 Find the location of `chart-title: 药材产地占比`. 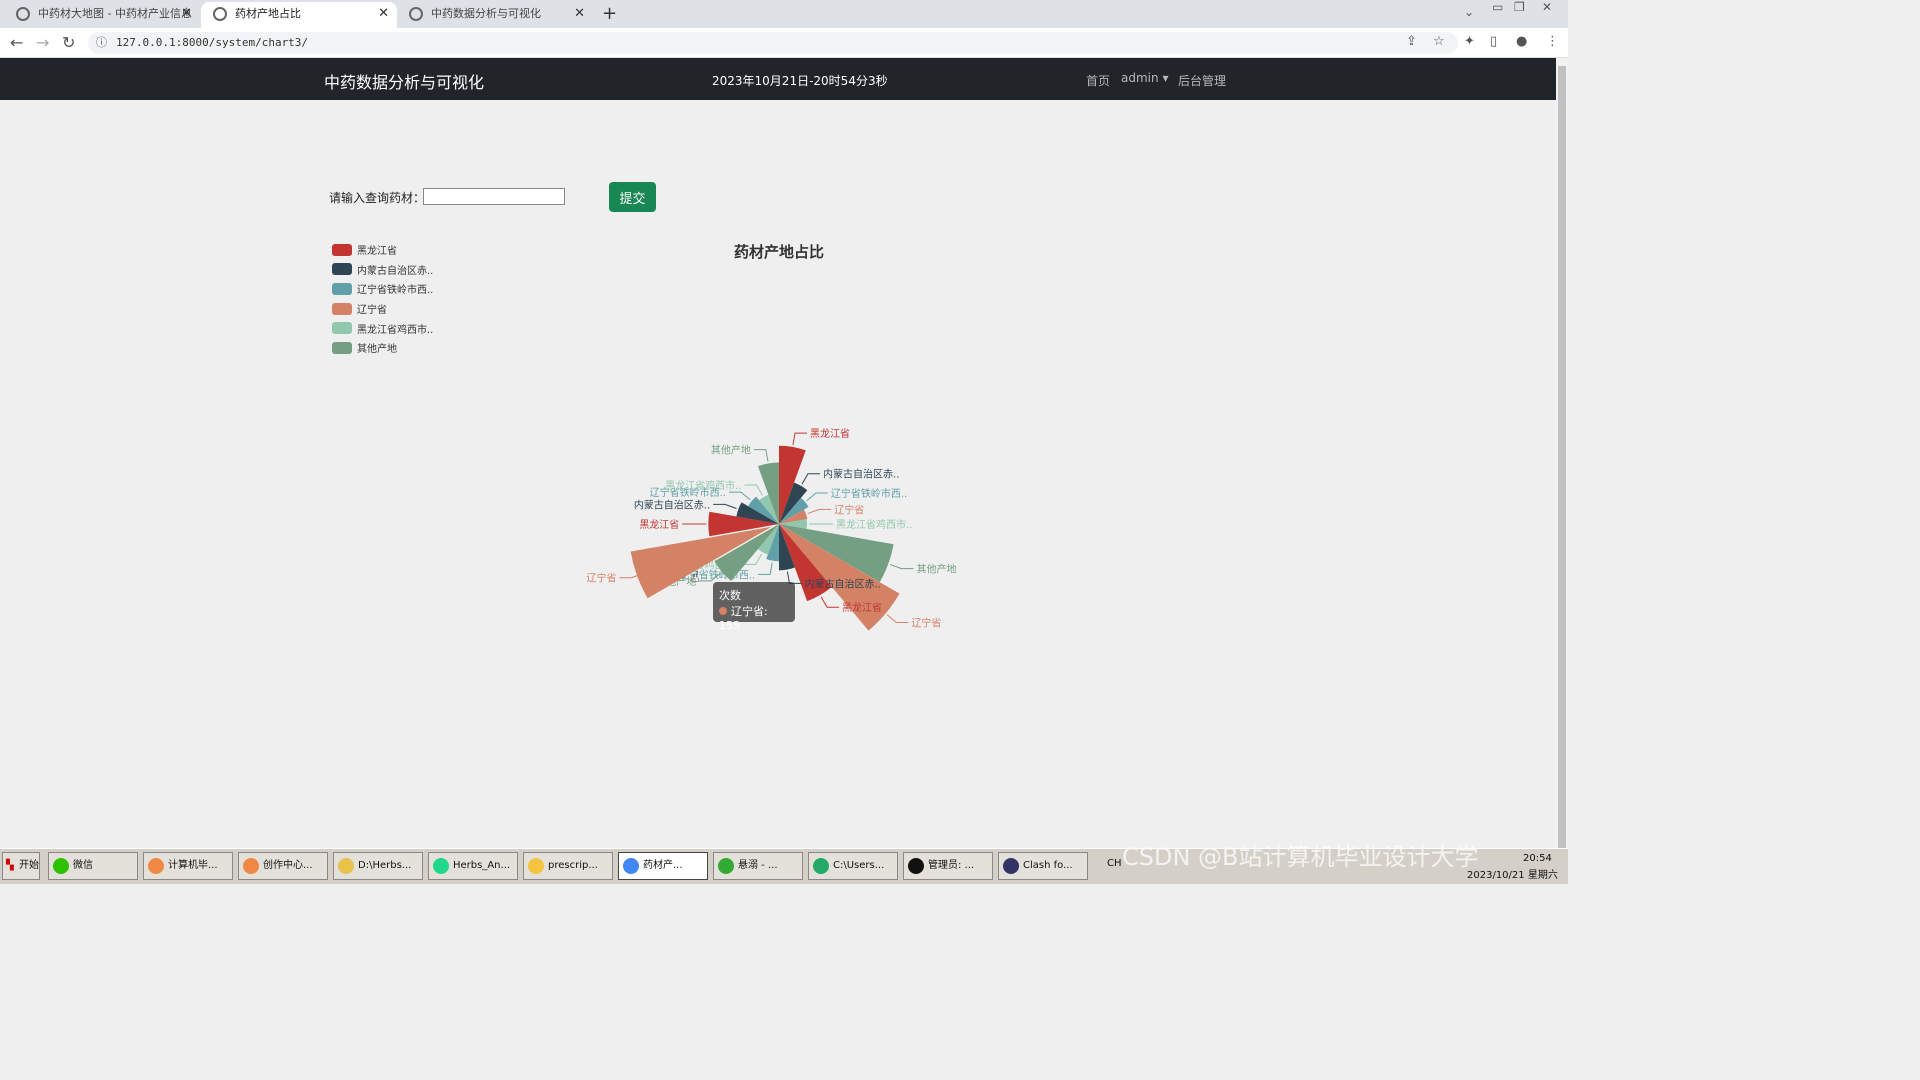

chart-title: 药材产地占比 is located at coordinates (778, 252).